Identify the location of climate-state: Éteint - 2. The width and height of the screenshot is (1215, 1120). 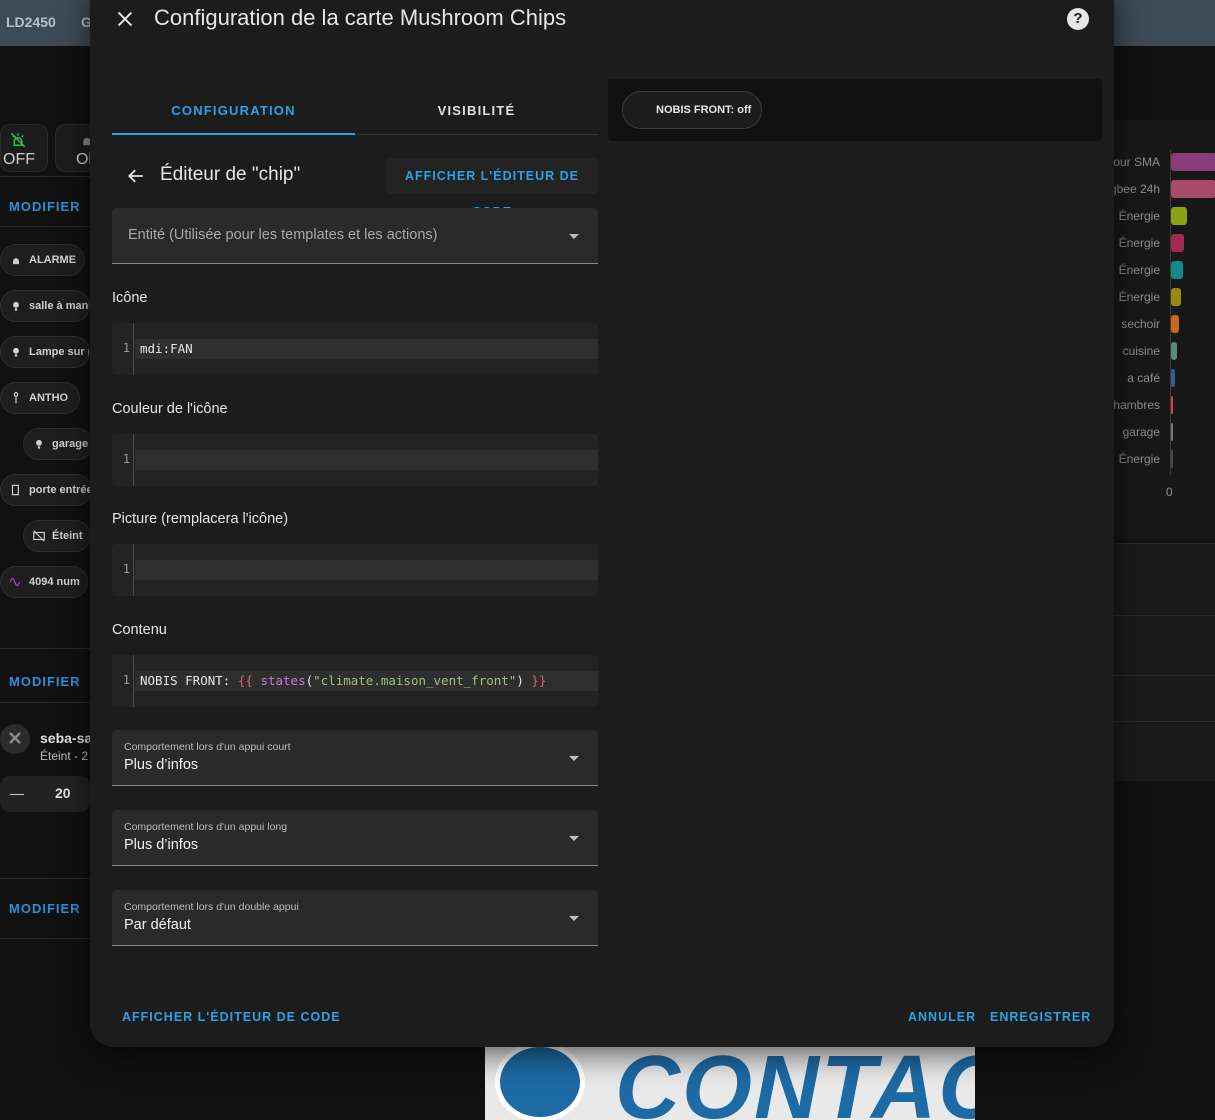
(64, 756).